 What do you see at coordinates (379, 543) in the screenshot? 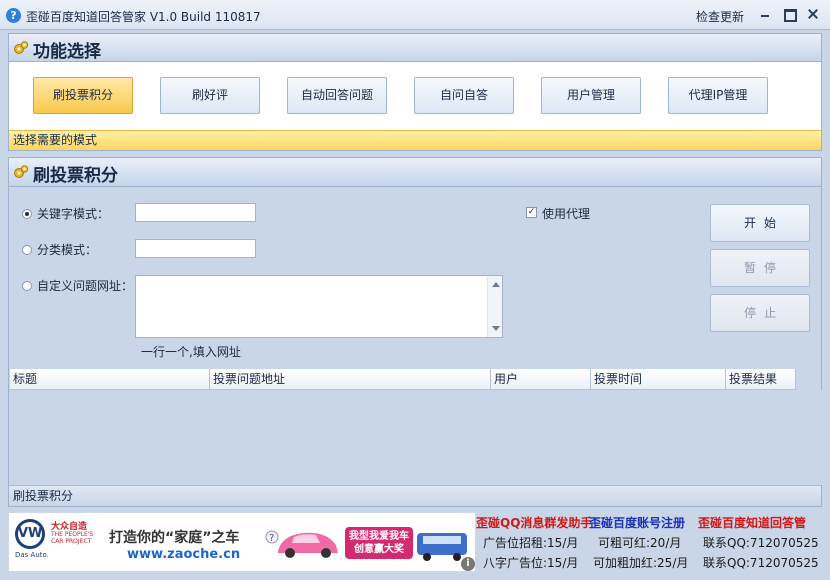
I see `banner-badge: 我型我爱我车创意赢大奖` at bounding box center [379, 543].